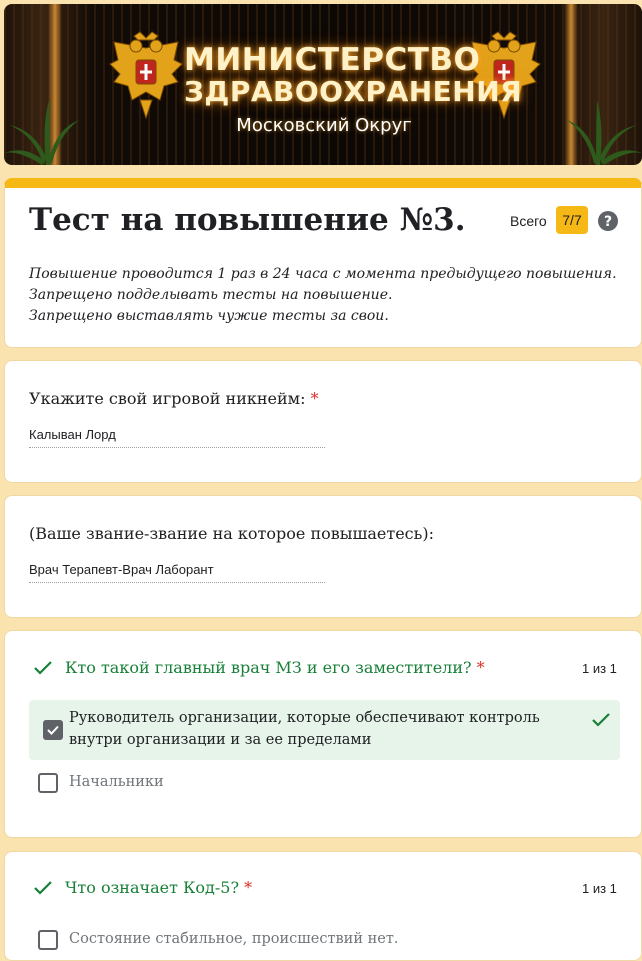  Describe the element at coordinates (167, 398) in the screenshot. I see `question-text: Укажите свой игровой никнейм:` at that location.